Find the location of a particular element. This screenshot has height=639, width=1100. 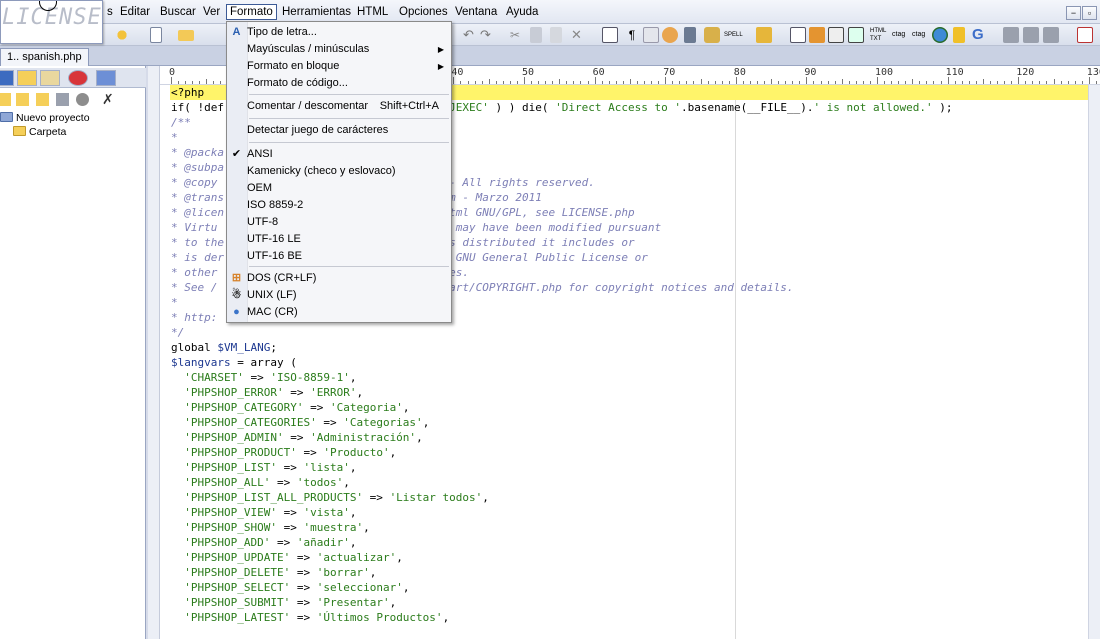

menu-formato: Formato is located at coordinates (251, 12).